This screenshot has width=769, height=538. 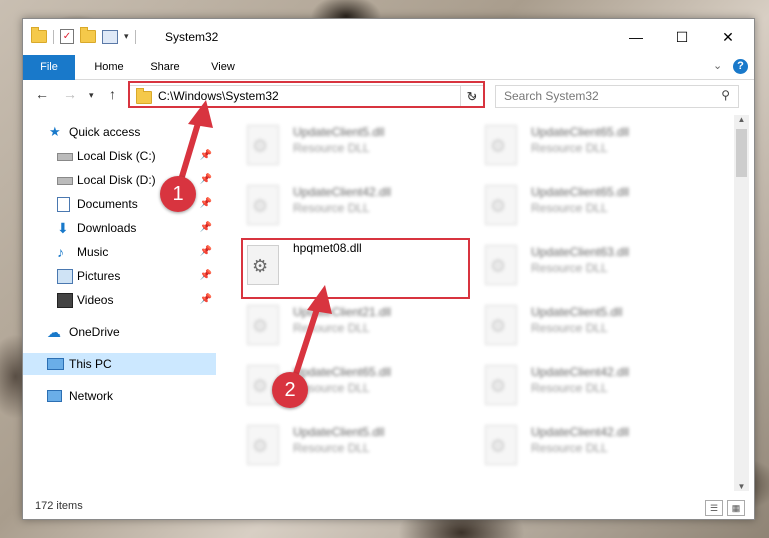 What do you see at coordinates (290, 390) in the screenshot?
I see `step-2-badge: 2` at bounding box center [290, 390].